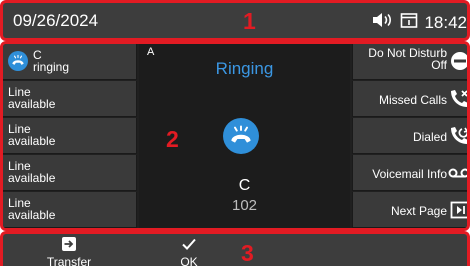  I want to click on calendar-icon, so click(409, 22).